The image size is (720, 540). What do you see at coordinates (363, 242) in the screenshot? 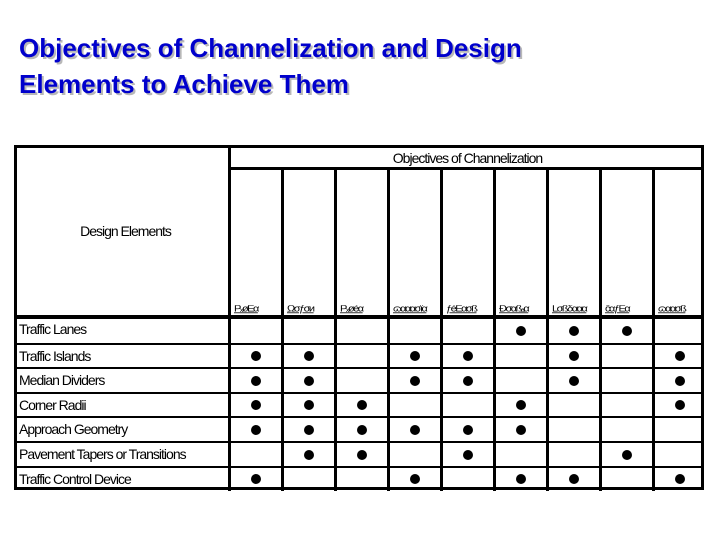
I see `objective-column-header: Pₓøéα` at bounding box center [363, 242].